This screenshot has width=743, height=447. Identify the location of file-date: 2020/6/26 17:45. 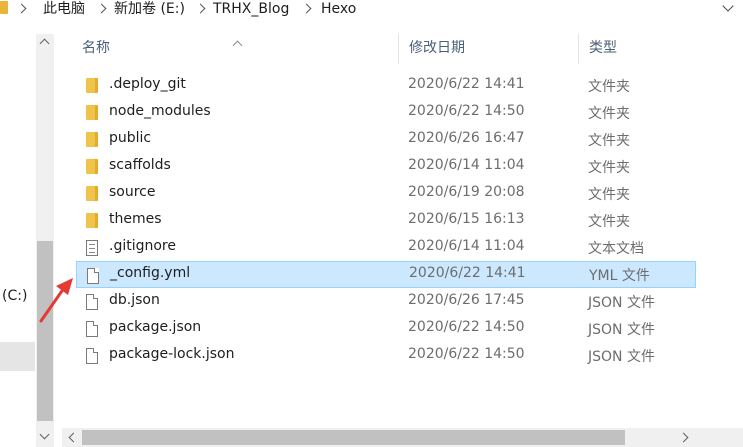
(466, 300).